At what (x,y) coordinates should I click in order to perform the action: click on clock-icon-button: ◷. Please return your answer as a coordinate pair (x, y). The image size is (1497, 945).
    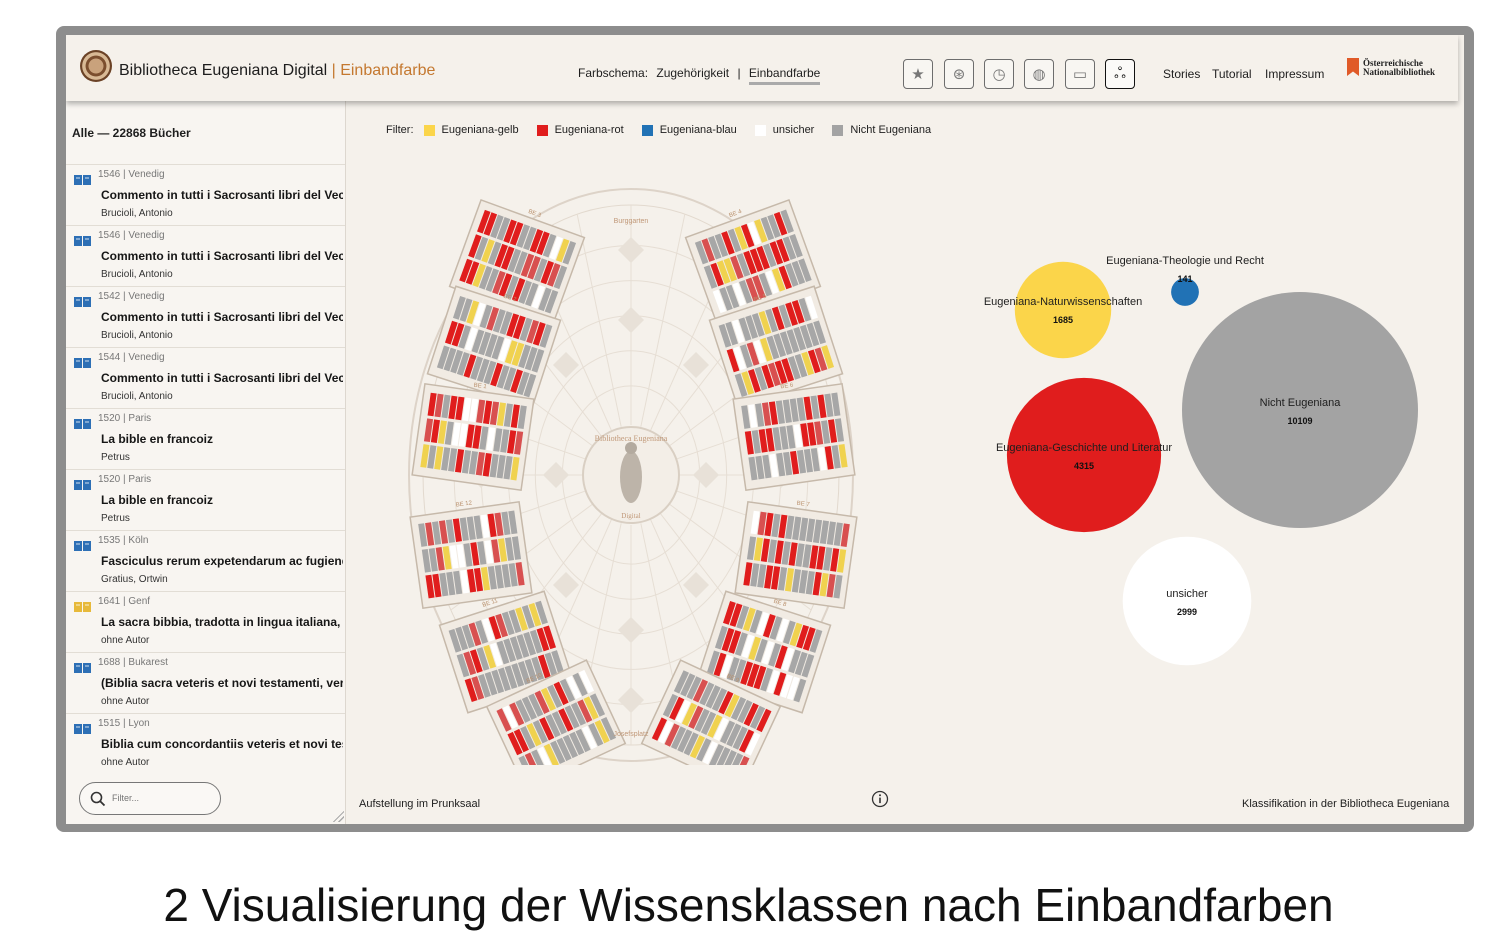
    Looking at the image, I should click on (999, 74).